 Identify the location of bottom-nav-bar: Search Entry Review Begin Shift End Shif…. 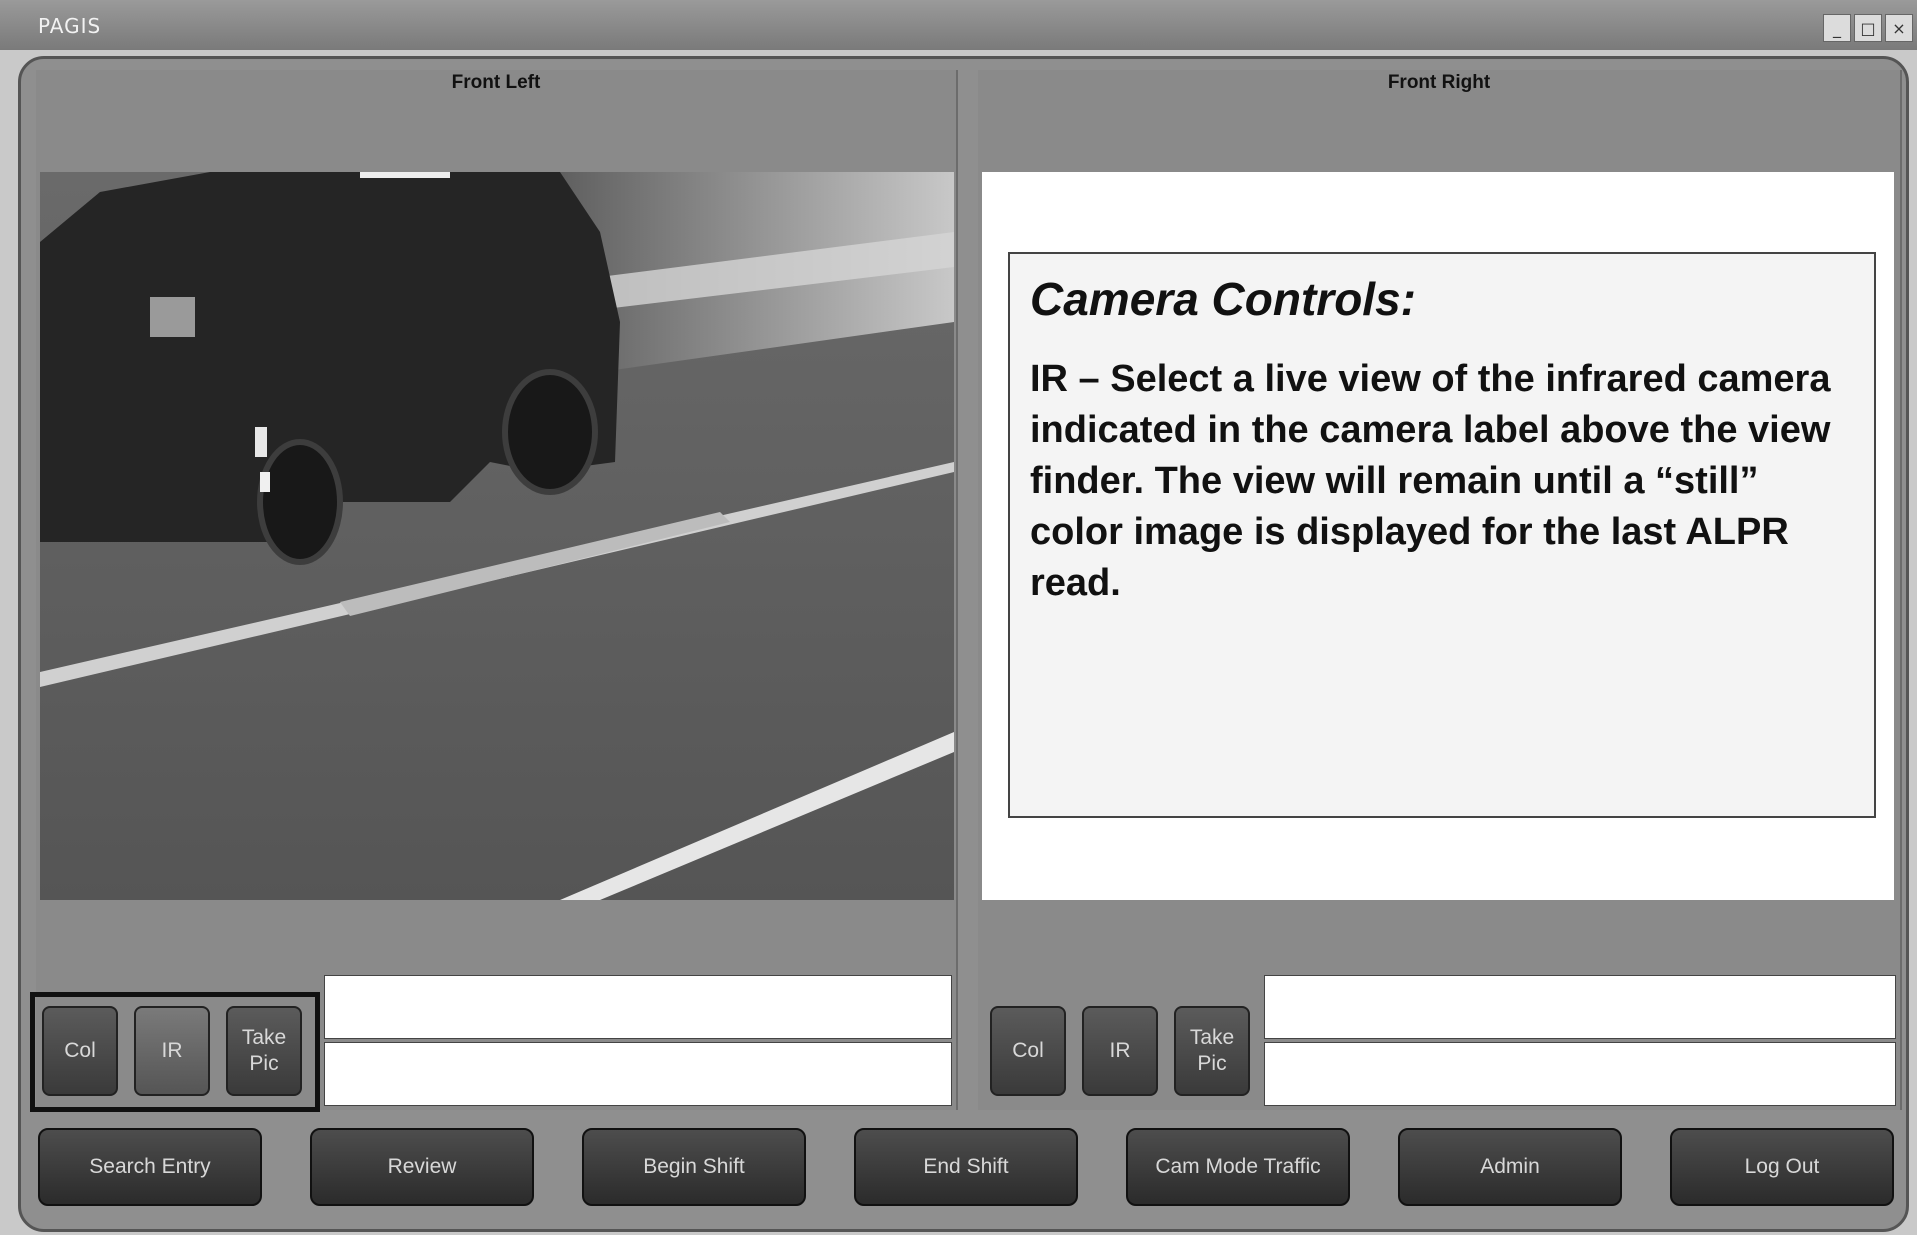
(968, 1168).